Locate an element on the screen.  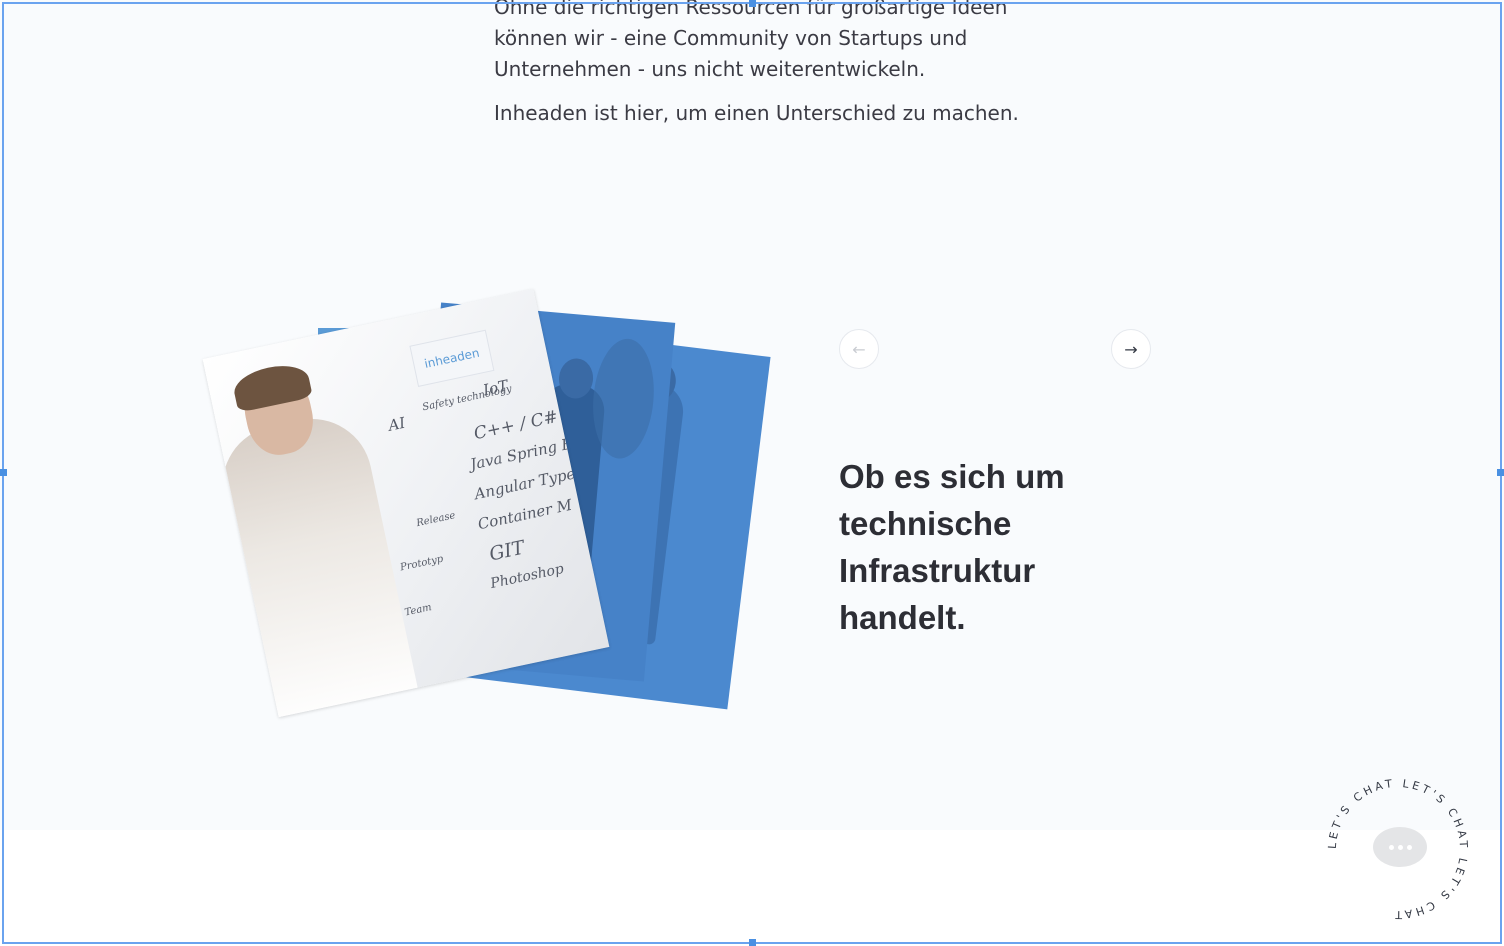
whiteboard-list-item: Photoshop is located at coordinates (527, 576).